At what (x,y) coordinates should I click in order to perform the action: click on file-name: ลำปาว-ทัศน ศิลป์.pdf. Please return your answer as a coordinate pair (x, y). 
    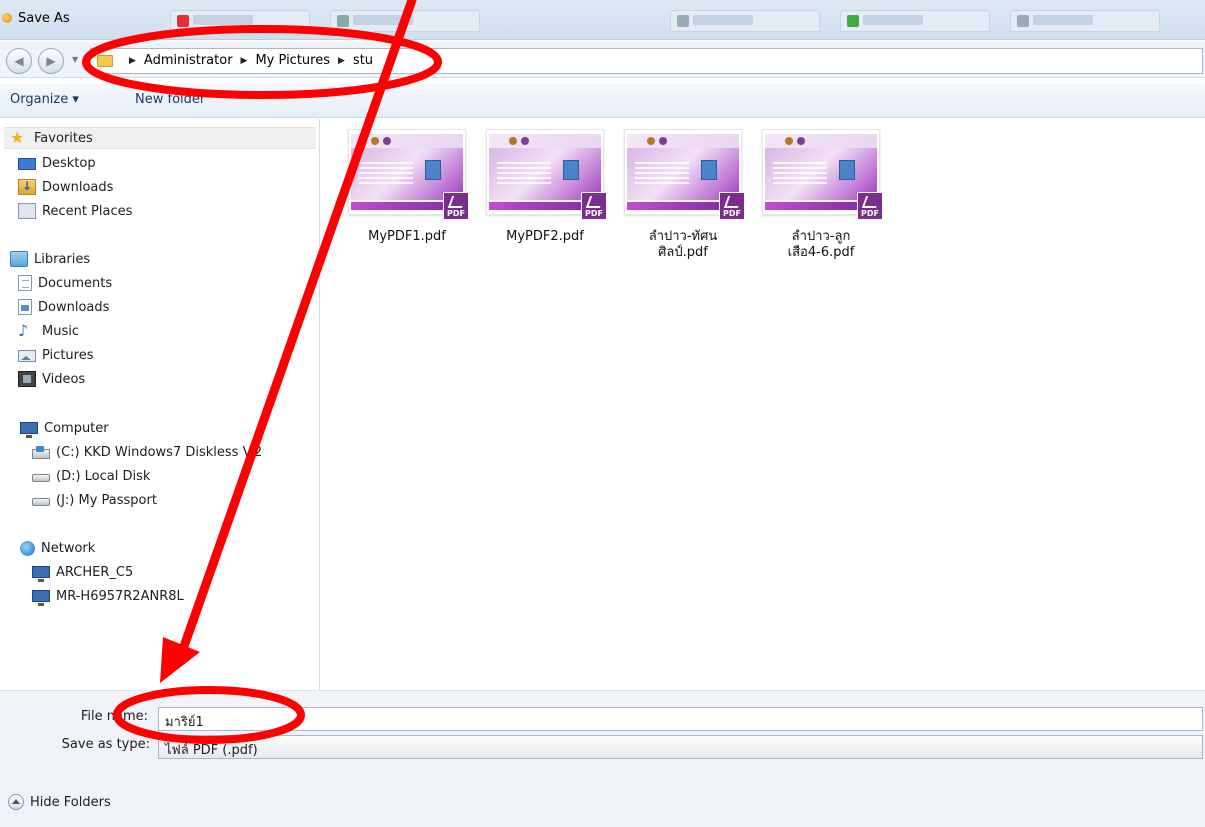
    Looking at the image, I should click on (683, 244).